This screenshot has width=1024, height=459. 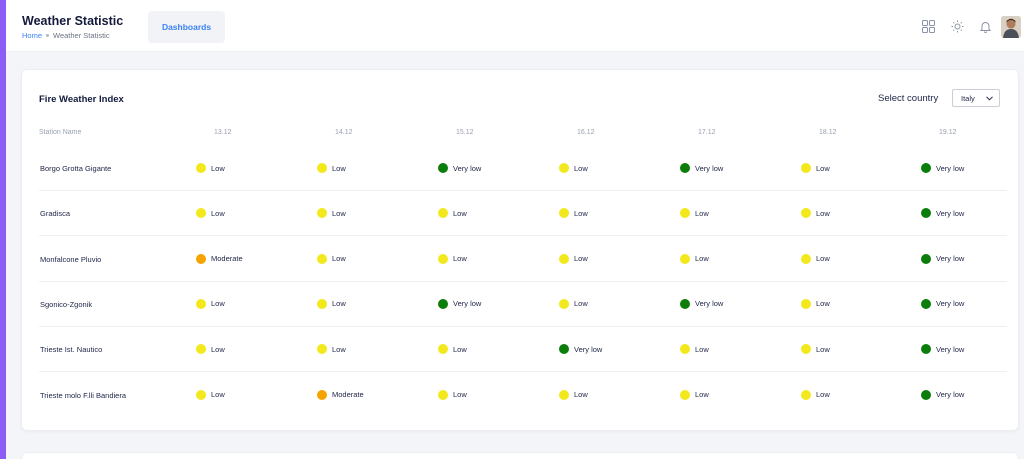 I want to click on breadcrumb-home-link: Home, so click(x=32, y=35).